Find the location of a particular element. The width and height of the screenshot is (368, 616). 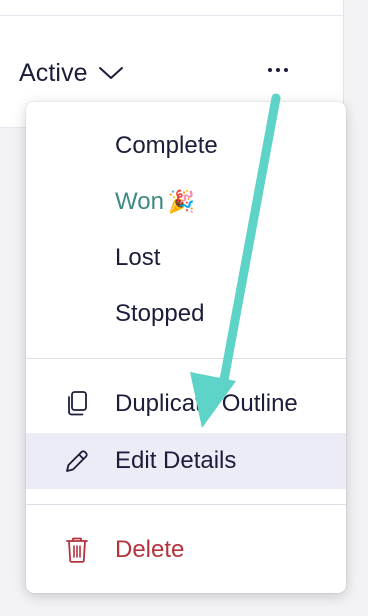

trash-icon is located at coordinates (77, 550).